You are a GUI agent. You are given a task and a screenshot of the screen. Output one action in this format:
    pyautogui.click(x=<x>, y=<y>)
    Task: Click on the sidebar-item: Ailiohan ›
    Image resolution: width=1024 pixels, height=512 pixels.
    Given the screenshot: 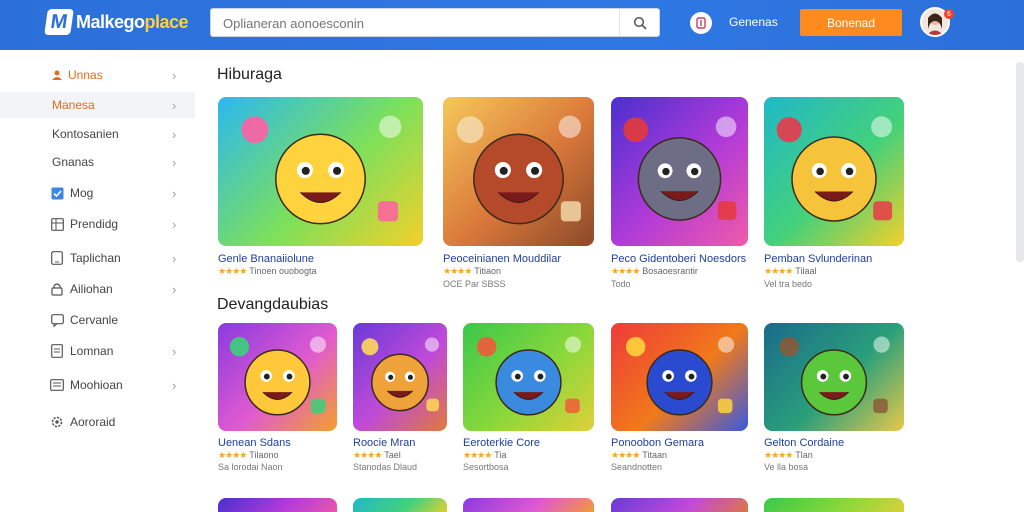 What is the action you would take?
    pyautogui.click(x=97, y=289)
    